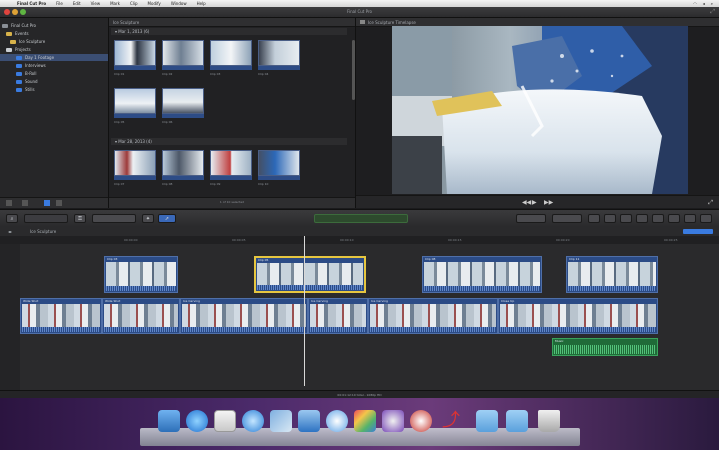 The width and height of the screenshot is (719, 450). I want to click on library-item: Events, so click(56, 33).